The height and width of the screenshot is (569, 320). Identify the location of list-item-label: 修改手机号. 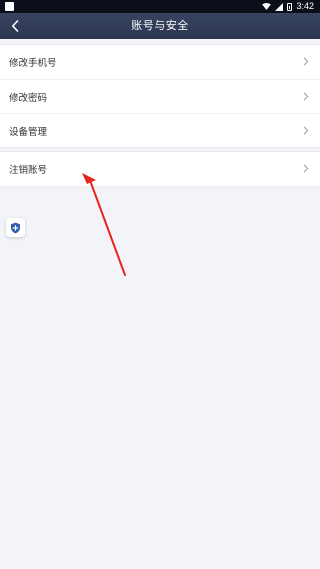
(33, 63).